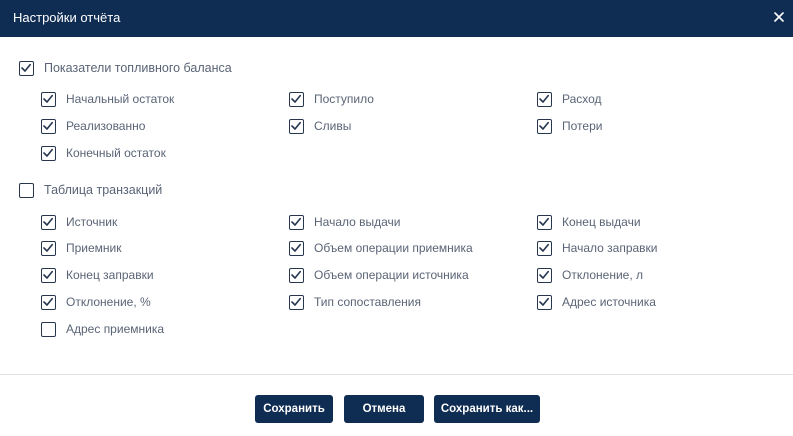  Describe the element at coordinates (396, 374) in the screenshot. I see `footer-divider` at that location.